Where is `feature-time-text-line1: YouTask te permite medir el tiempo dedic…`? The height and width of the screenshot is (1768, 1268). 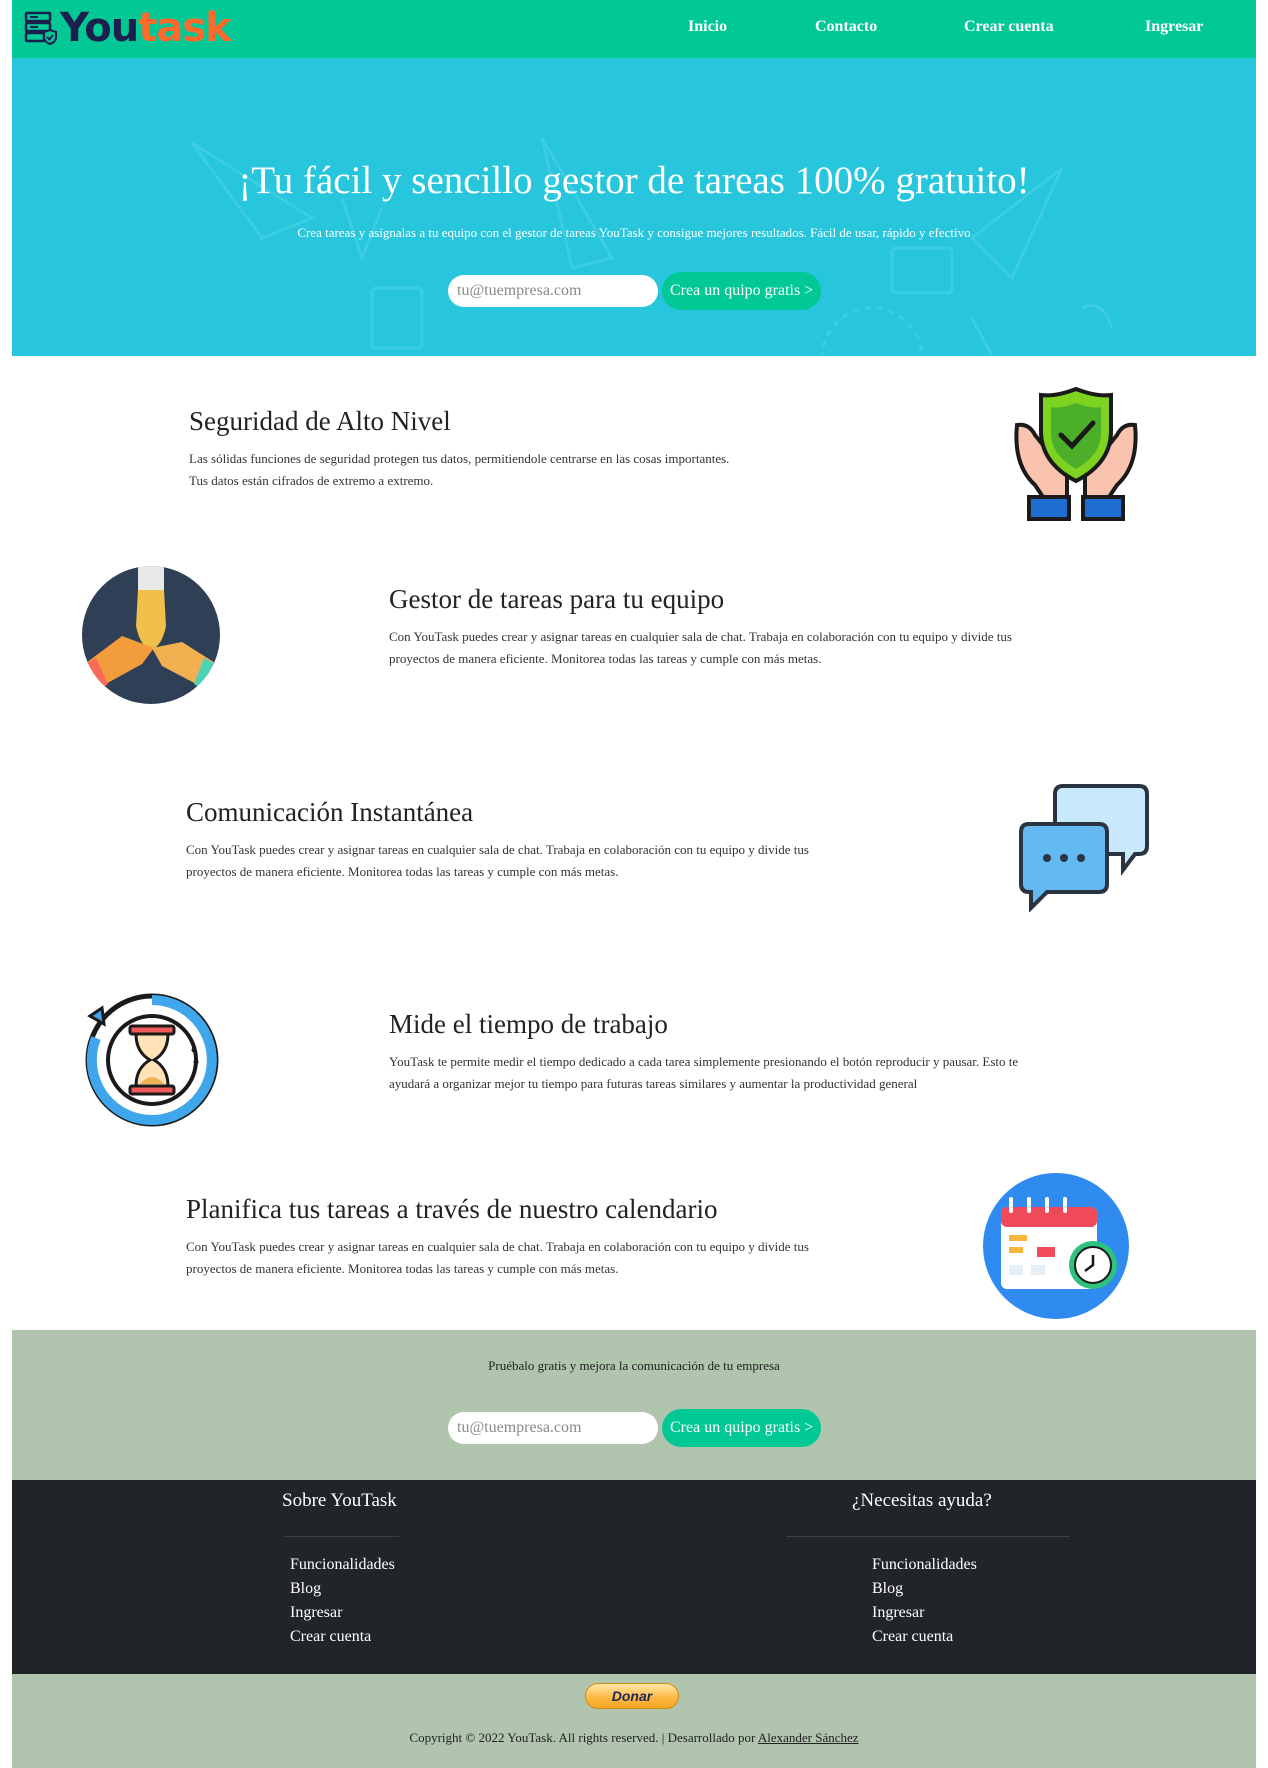
feature-time-text-line1: YouTask te permite medir el tiempo dedic… is located at coordinates (704, 1061).